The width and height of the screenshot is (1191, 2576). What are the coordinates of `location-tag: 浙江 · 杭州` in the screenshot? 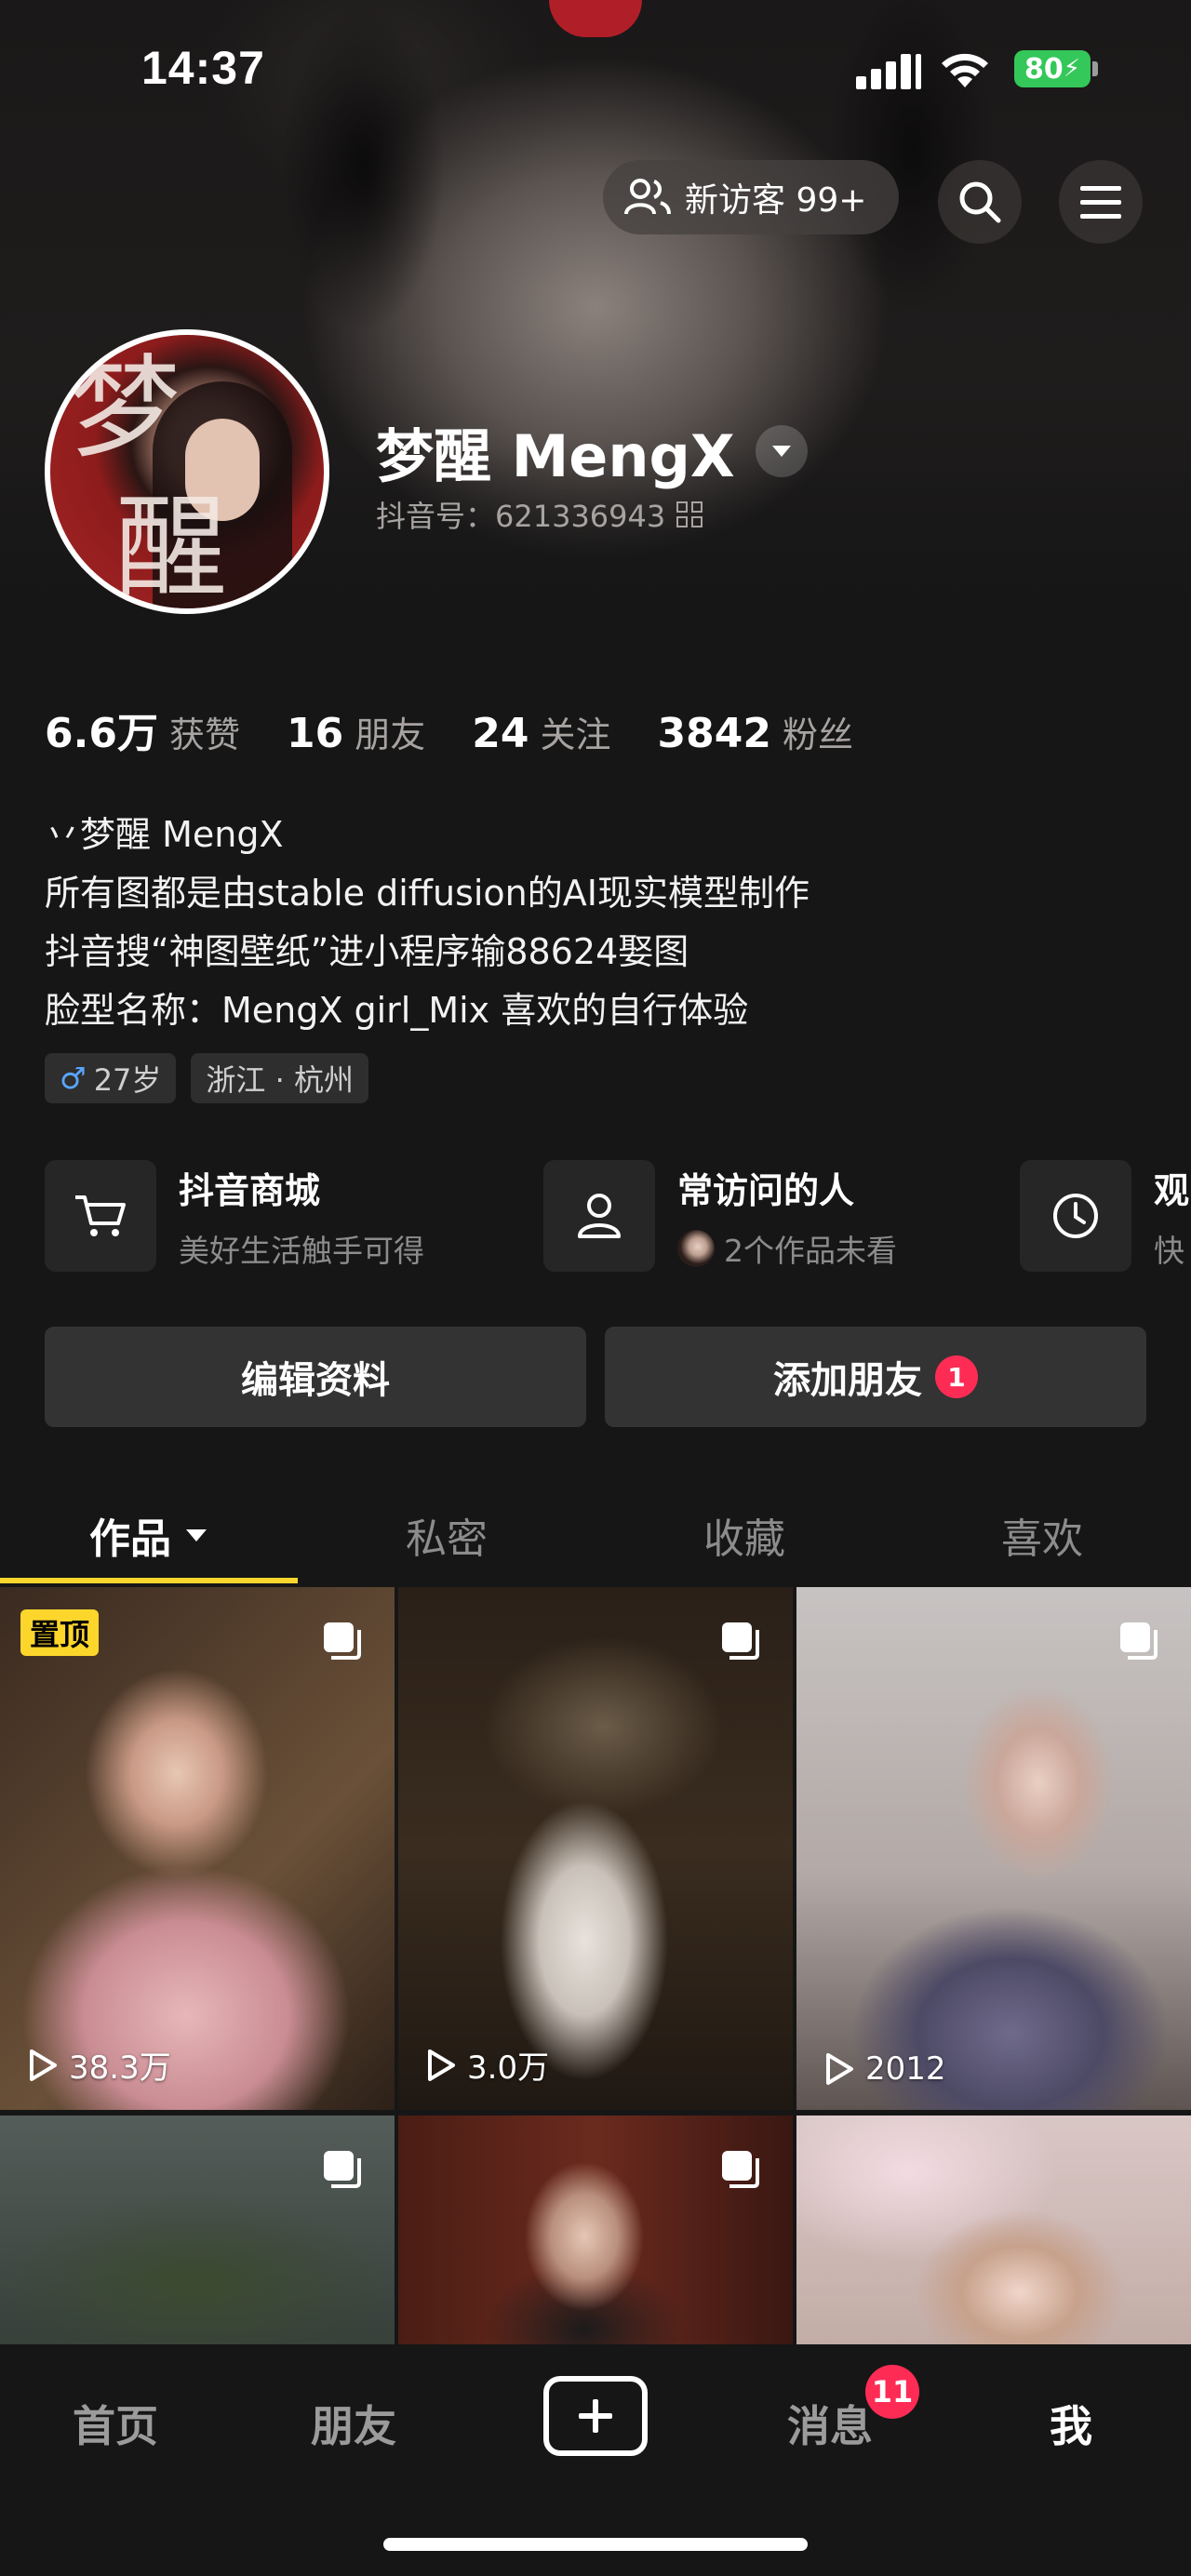 It's located at (279, 1078).